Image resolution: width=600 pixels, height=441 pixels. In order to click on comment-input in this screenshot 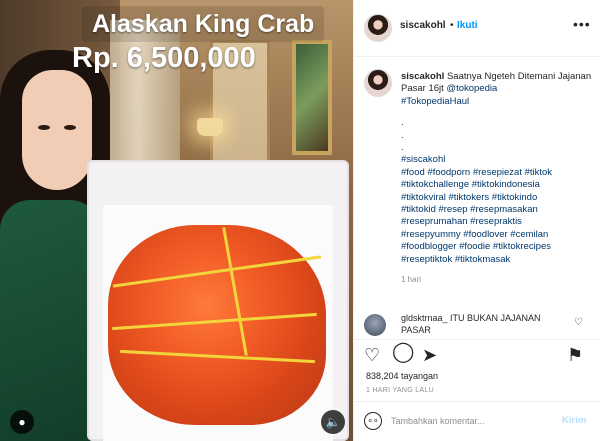, I will do `click(471, 421)`.